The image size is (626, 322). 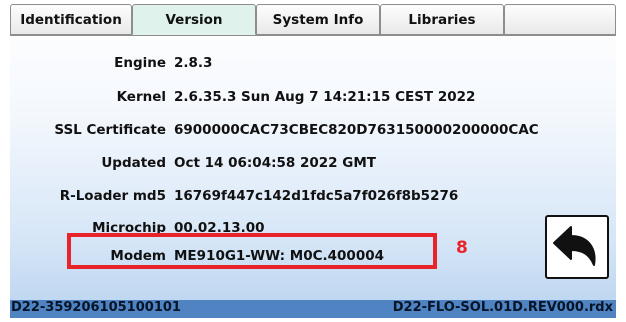 What do you see at coordinates (110, 130) in the screenshot?
I see `info-label: SSL Certificate` at bounding box center [110, 130].